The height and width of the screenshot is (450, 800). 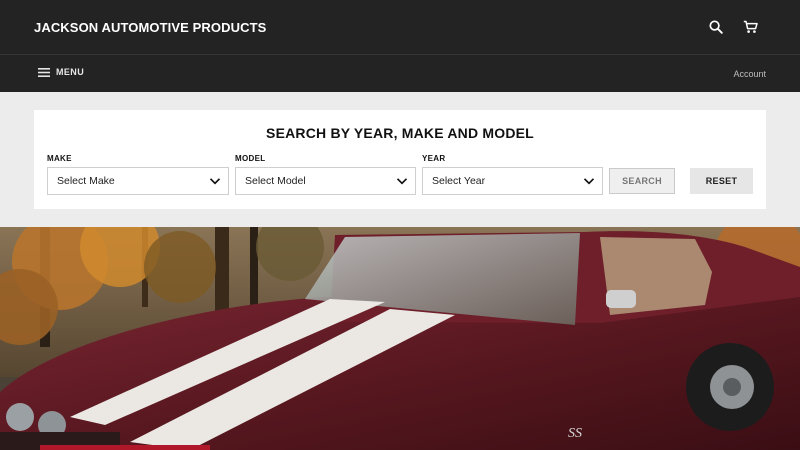 I want to click on site-header: JACKSON AUTOMOTIVE PRODUCTS, so click(x=400, y=27).